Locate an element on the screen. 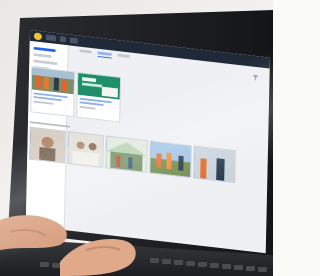 The image size is (320, 276). left-hand is located at coordinates (33, 232).